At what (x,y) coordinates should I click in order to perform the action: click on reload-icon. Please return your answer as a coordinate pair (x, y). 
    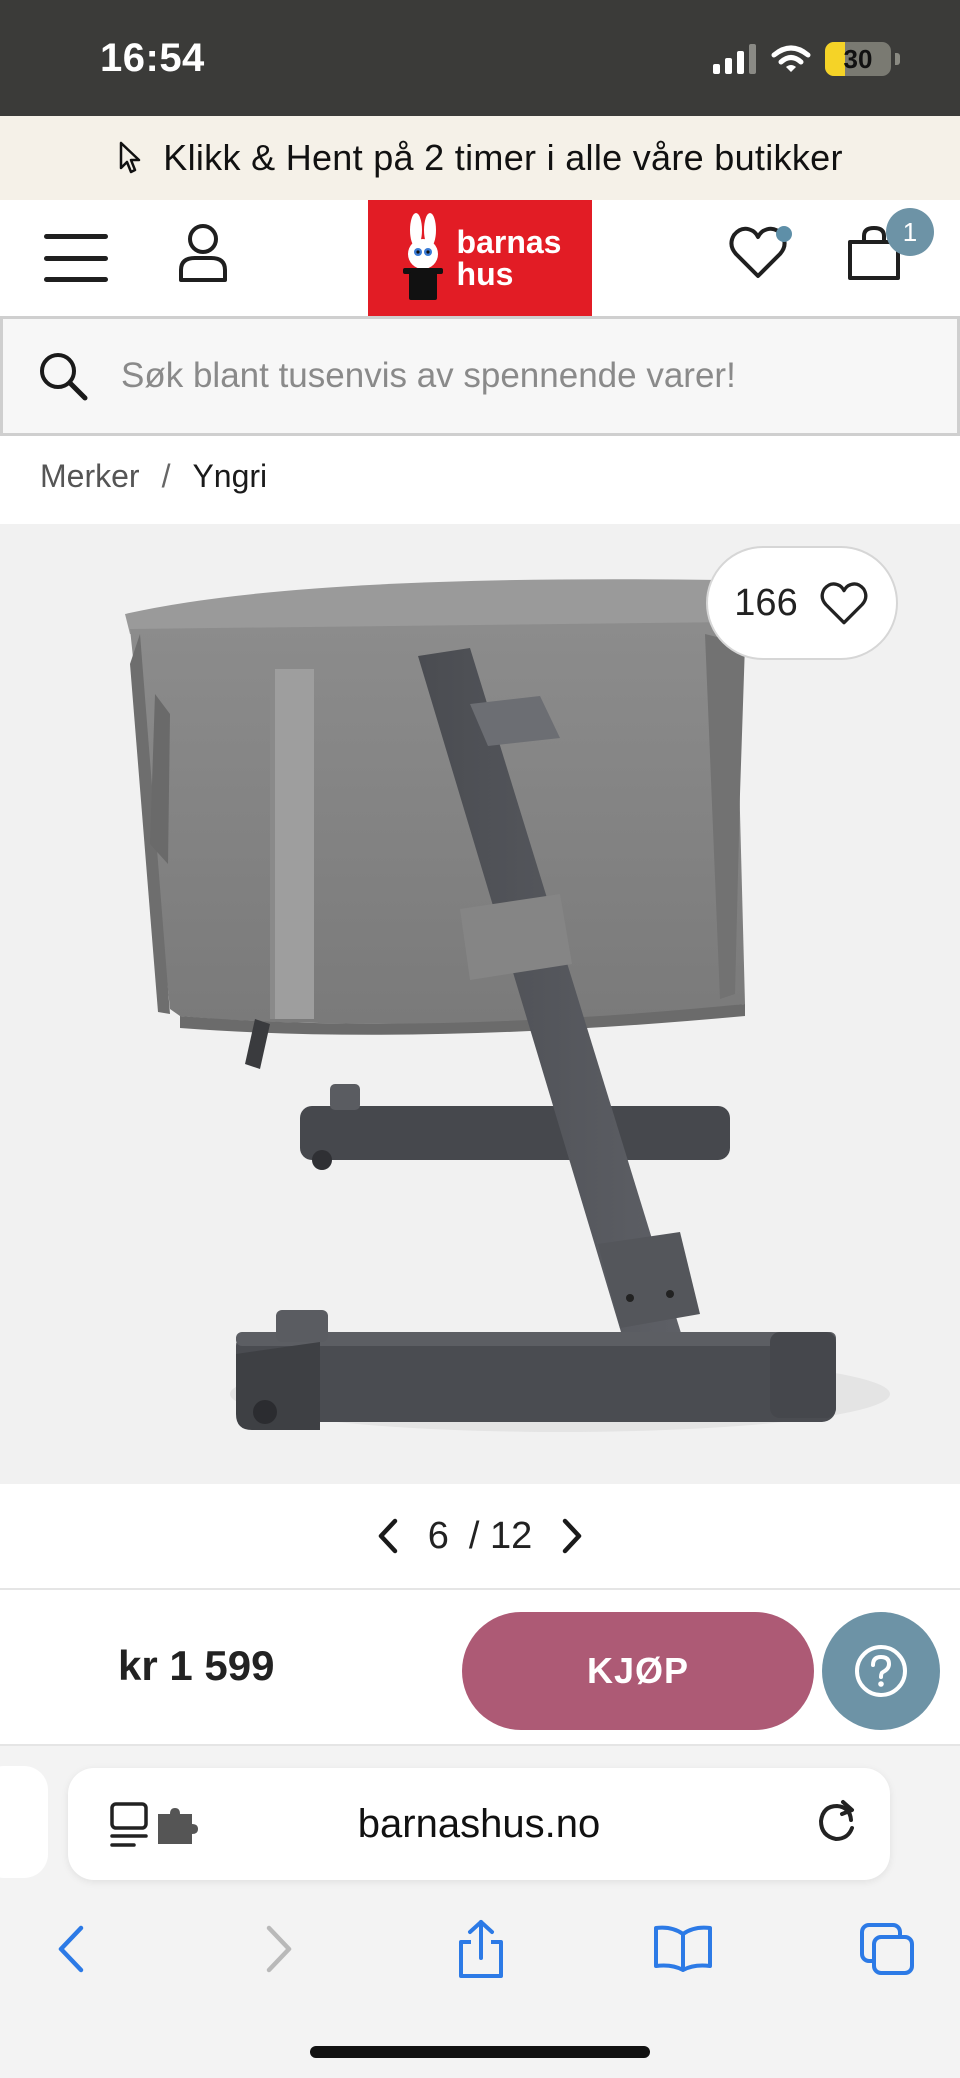
    Looking at the image, I should click on (836, 1821).